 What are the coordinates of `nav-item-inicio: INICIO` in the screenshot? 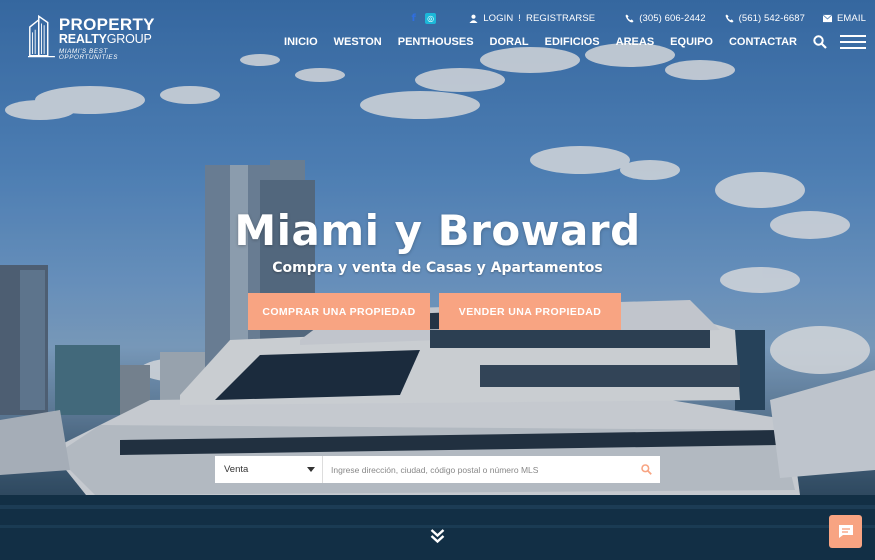 It's located at (301, 42).